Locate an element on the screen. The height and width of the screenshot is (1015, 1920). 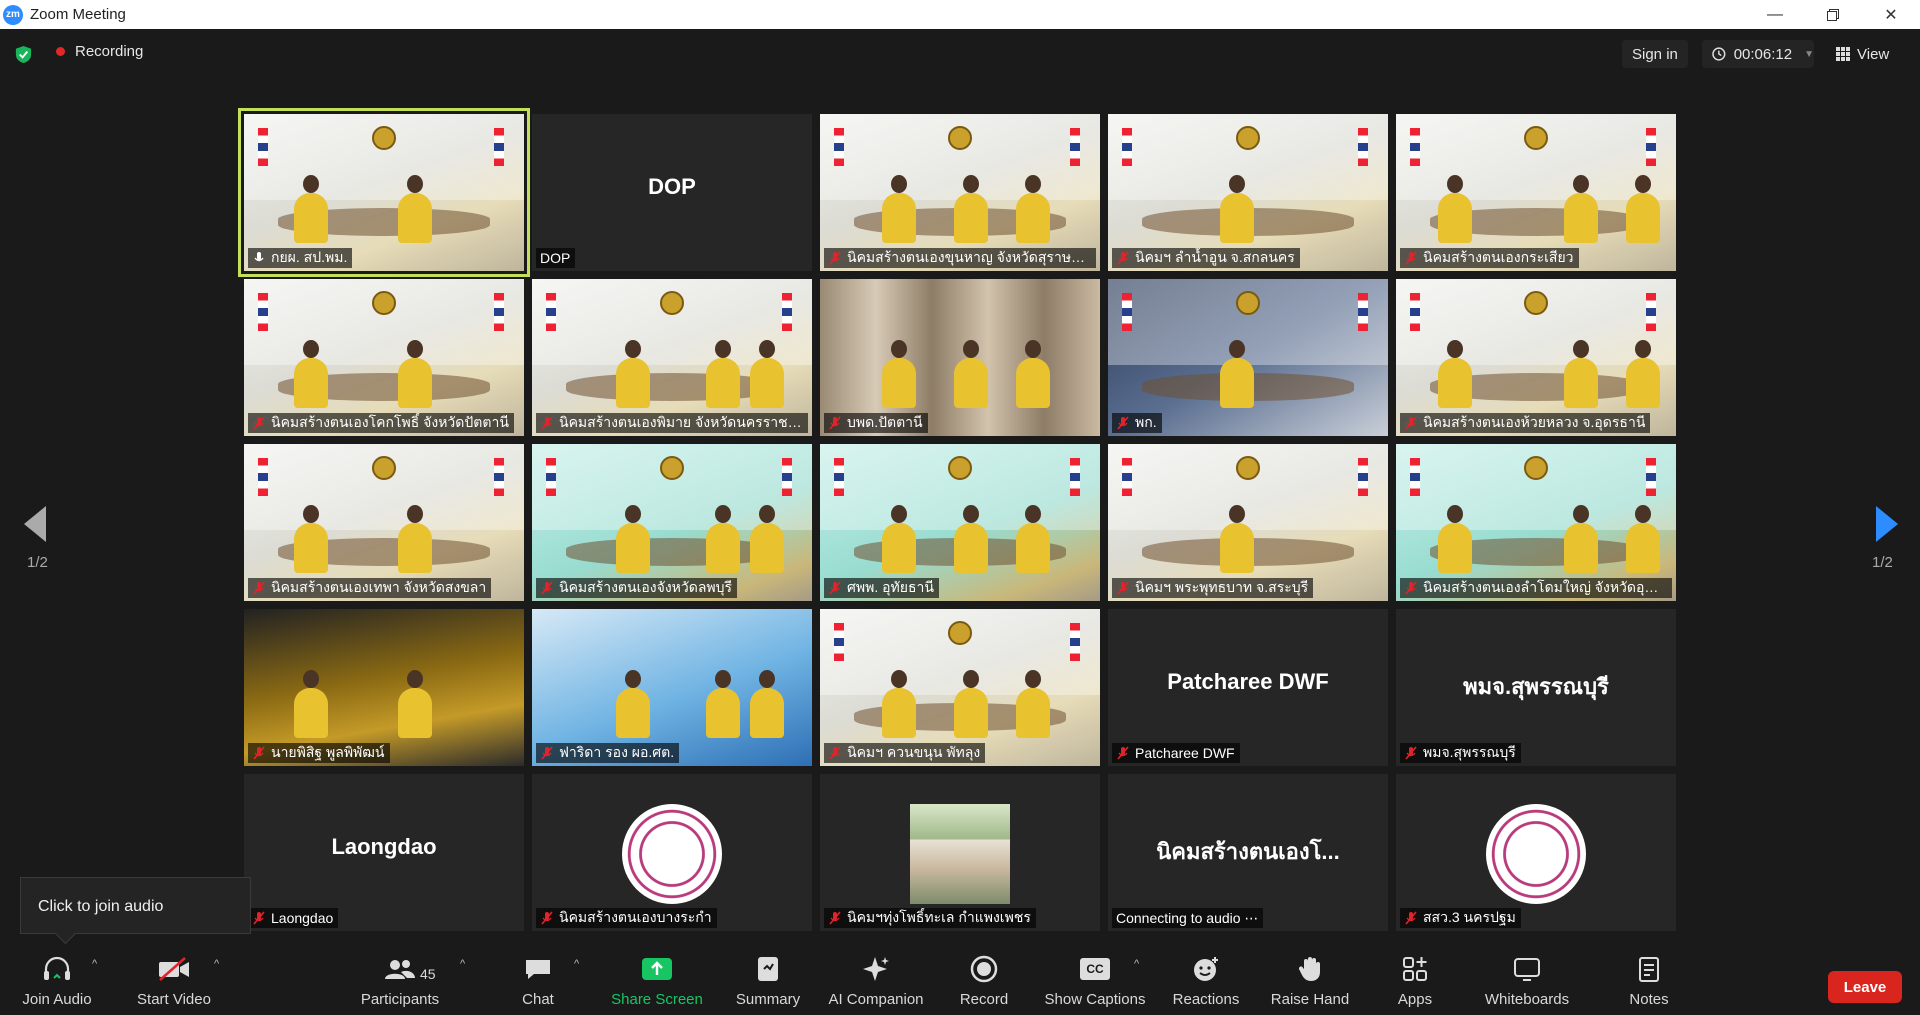
apps-button: Apps is located at coordinates (1415, 981).